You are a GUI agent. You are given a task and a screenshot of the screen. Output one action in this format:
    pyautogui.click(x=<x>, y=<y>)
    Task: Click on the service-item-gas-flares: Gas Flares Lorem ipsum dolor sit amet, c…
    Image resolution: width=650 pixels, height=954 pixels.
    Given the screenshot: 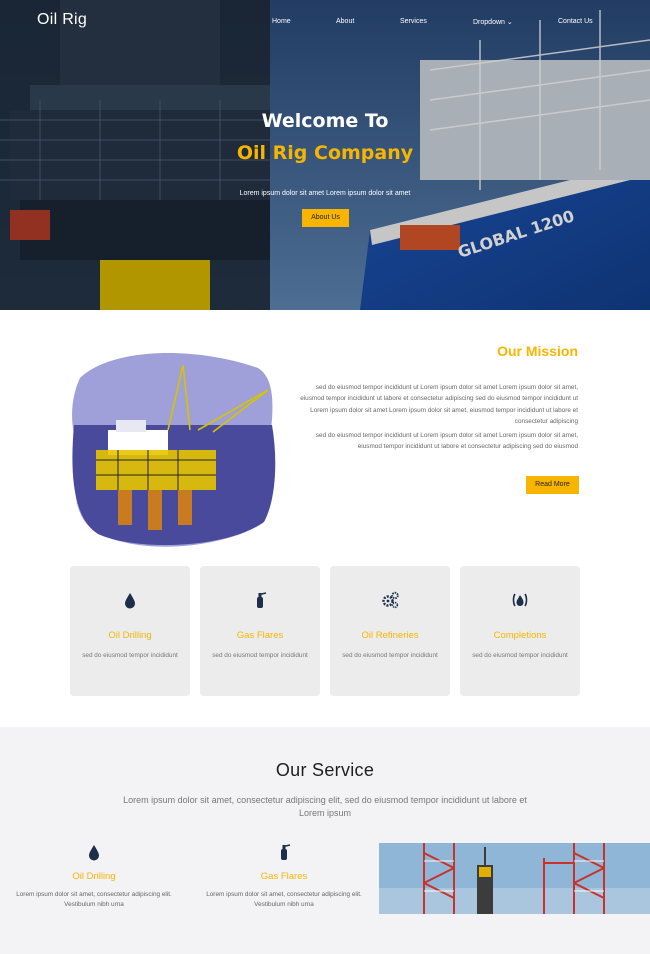 What is the action you would take?
    pyautogui.click(x=284, y=876)
    